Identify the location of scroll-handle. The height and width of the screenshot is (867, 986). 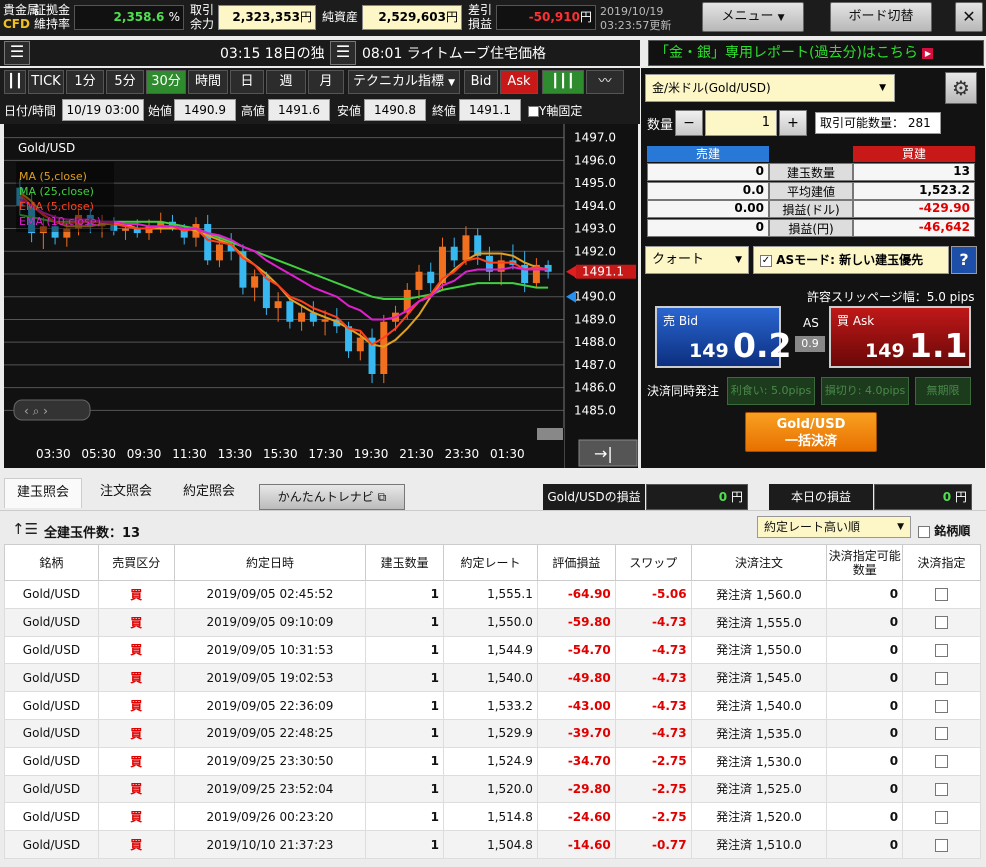
(550, 434).